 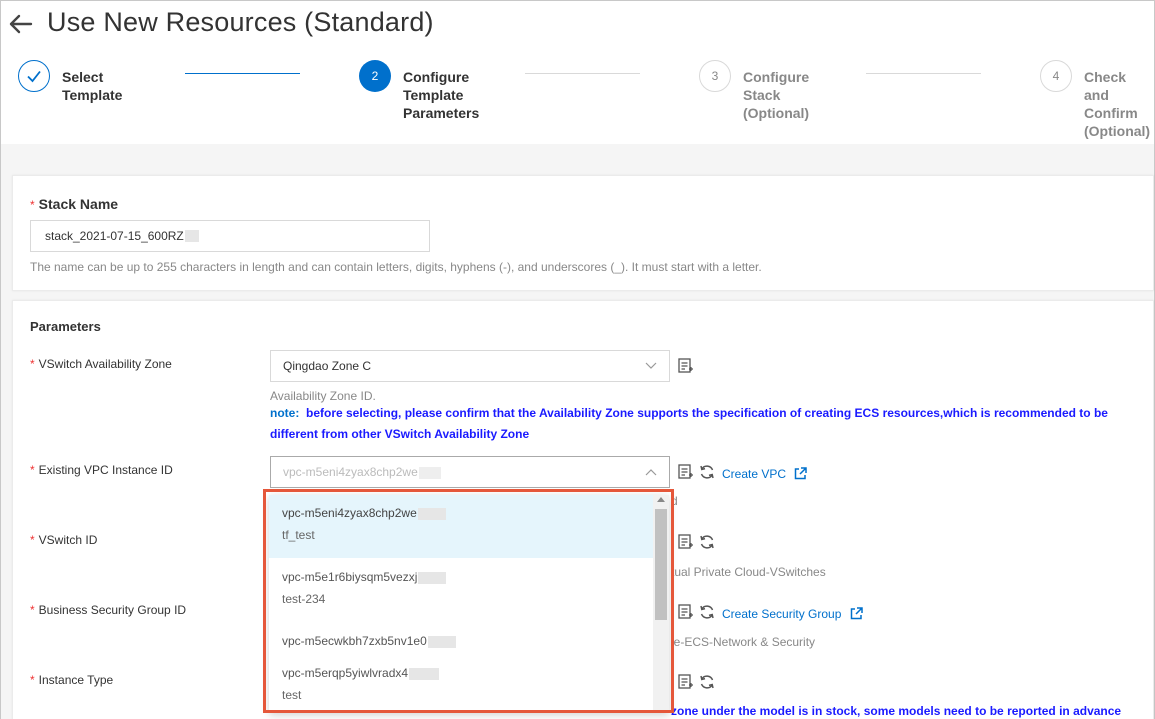 I want to click on step-1-check-icon, so click(x=34, y=76).